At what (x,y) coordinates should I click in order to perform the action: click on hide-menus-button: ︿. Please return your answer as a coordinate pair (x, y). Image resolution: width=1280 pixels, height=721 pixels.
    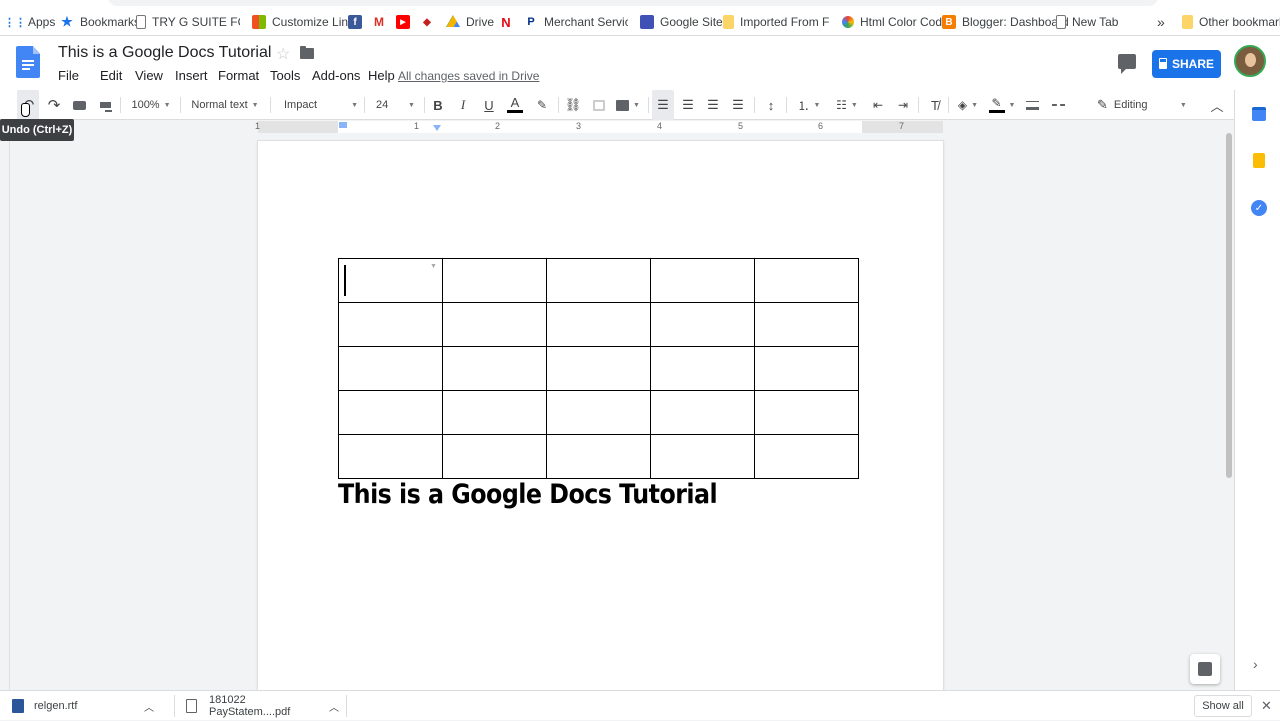
    Looking at the image, I should click on (1217, 105).